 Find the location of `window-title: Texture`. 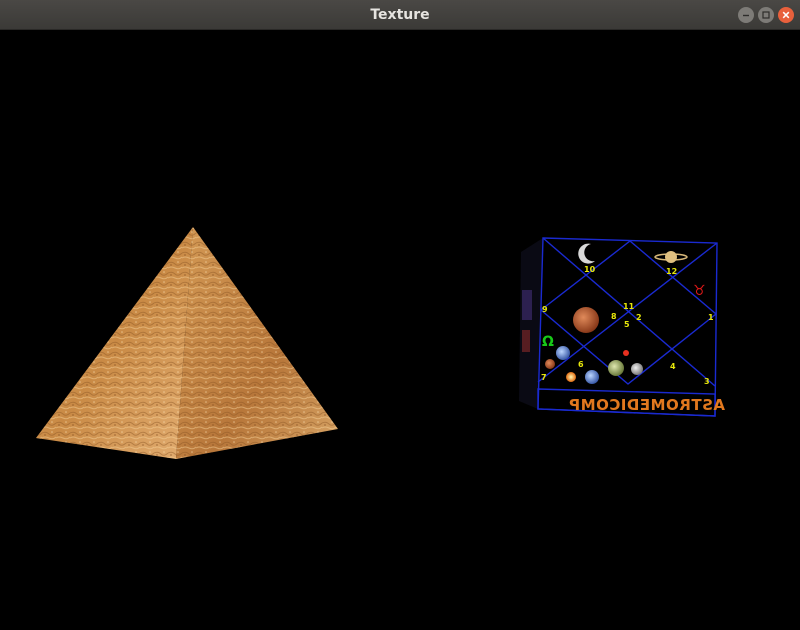

window-title: Texture is located at coordinates (400, 15).